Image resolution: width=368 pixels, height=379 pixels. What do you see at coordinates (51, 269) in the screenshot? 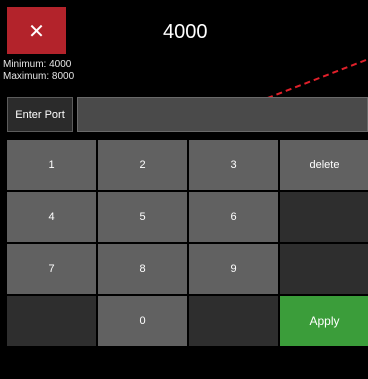
I see `key-7: 7` at bounding box center [51, 269].